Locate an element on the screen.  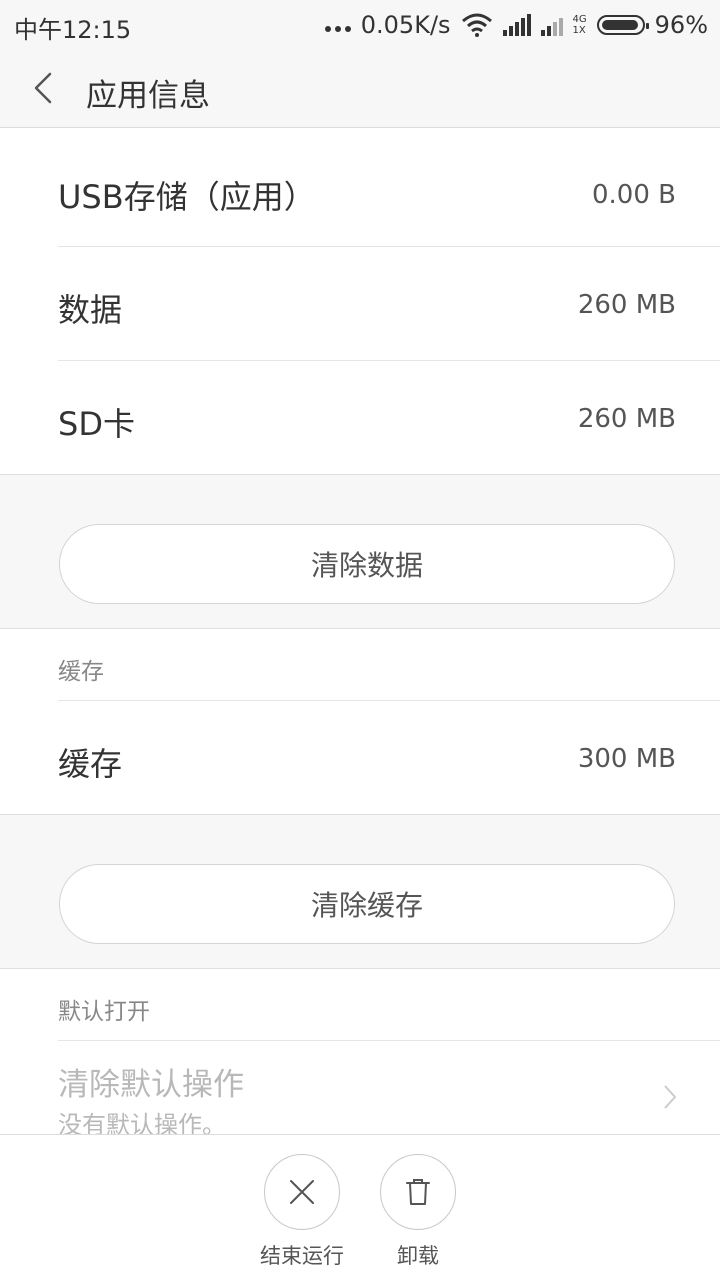
status-icons: 0.05K/s 4G 1X 96% is located at coordinates (516, 25).